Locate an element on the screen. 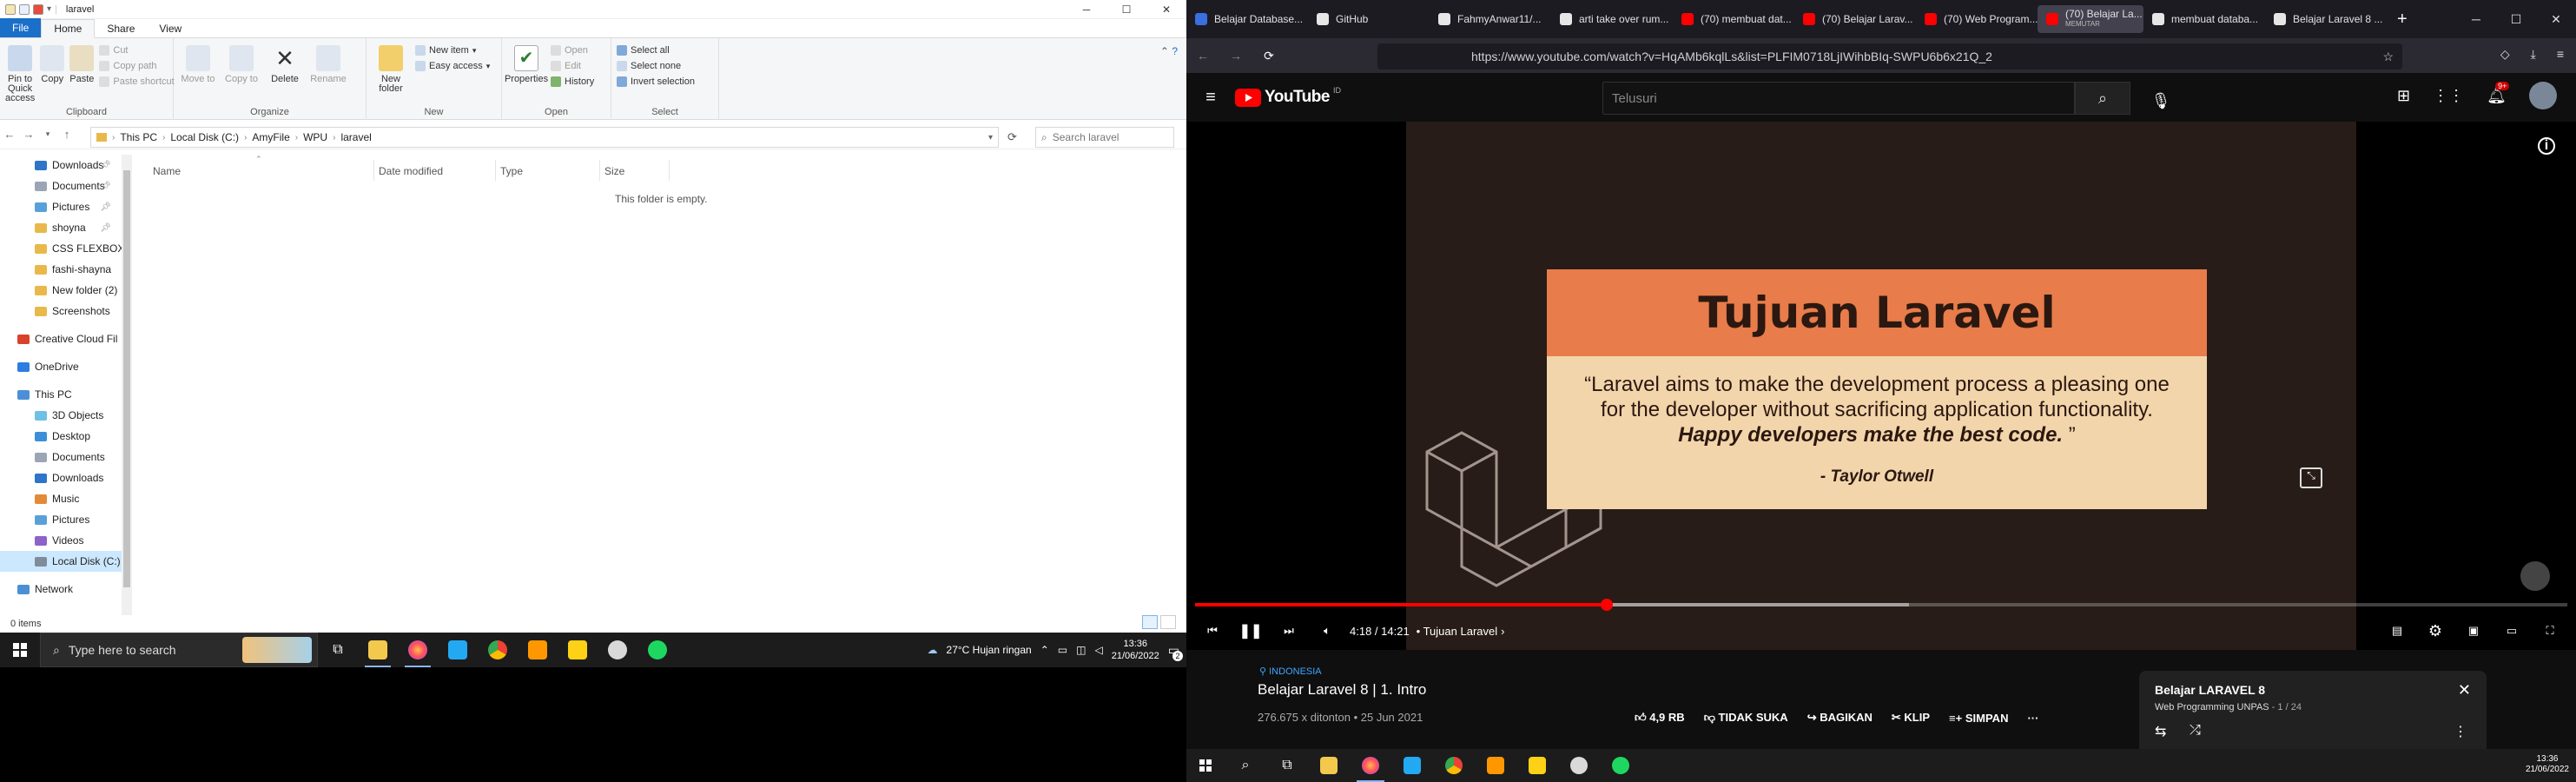  more-vertical-icon: ⋮ is located at coordinates (2461, 732).